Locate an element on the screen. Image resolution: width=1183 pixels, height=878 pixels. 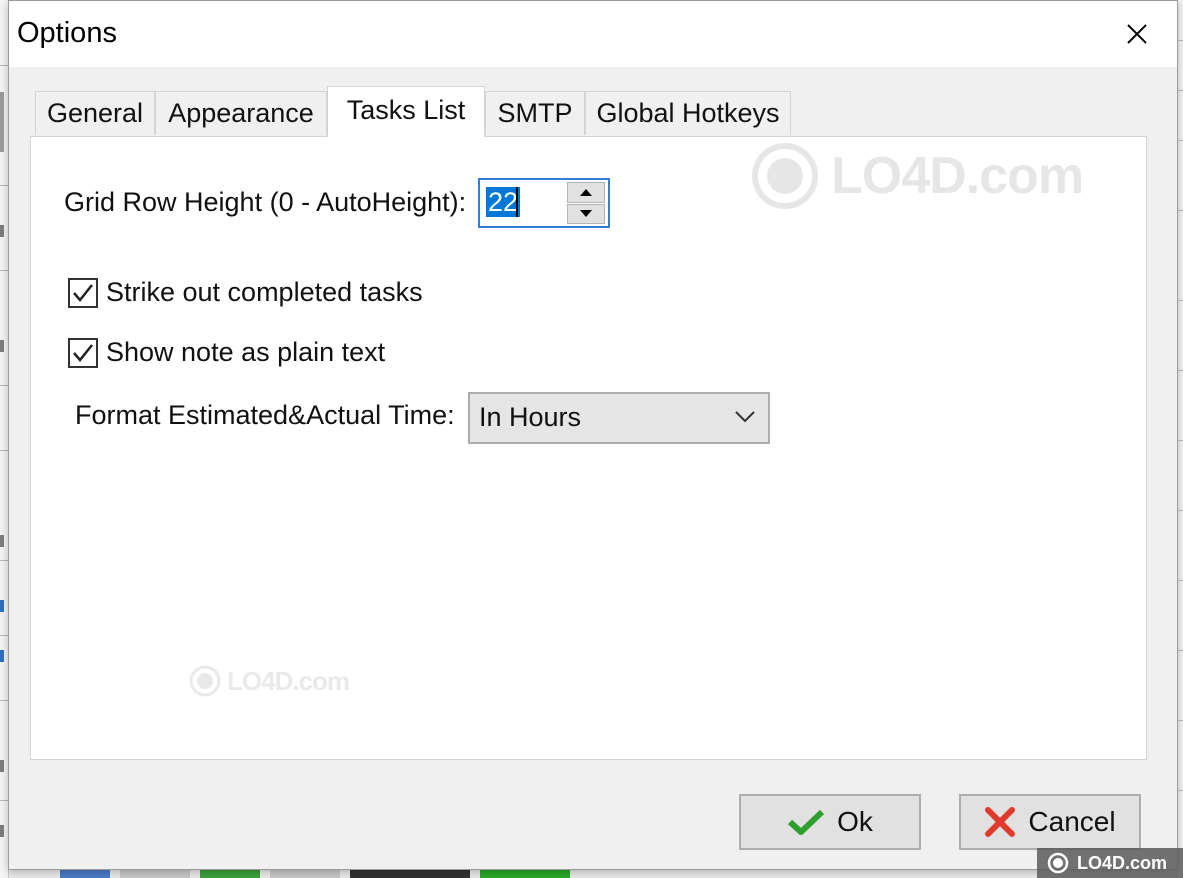
spin-up-button is located at coordinates (586, 192).